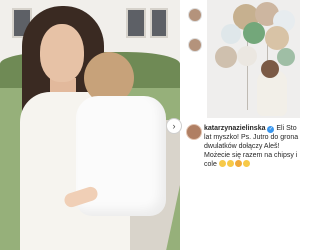 The image size is (320, 250). I want to click on post-photo, so click(253, 59).